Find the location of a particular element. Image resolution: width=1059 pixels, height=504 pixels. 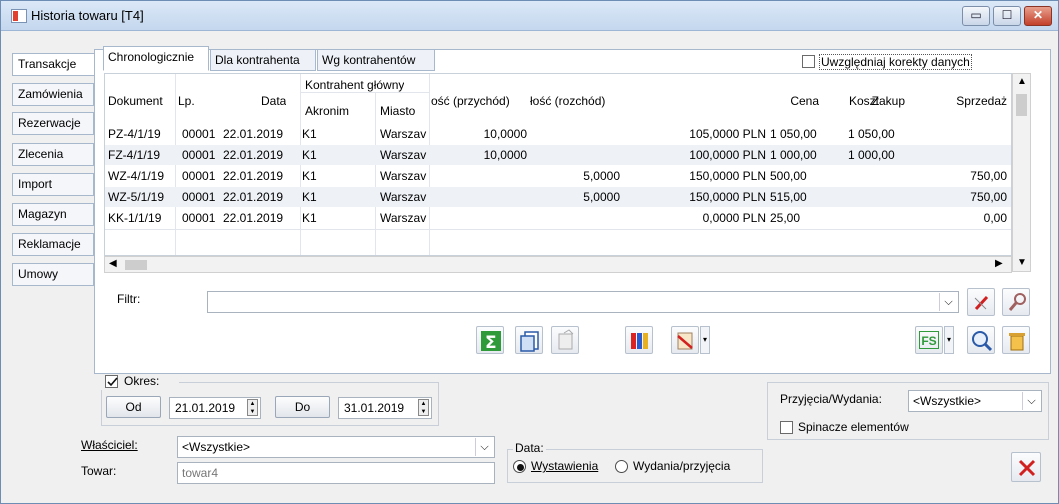

export-button is located at coordinates (529, 340).